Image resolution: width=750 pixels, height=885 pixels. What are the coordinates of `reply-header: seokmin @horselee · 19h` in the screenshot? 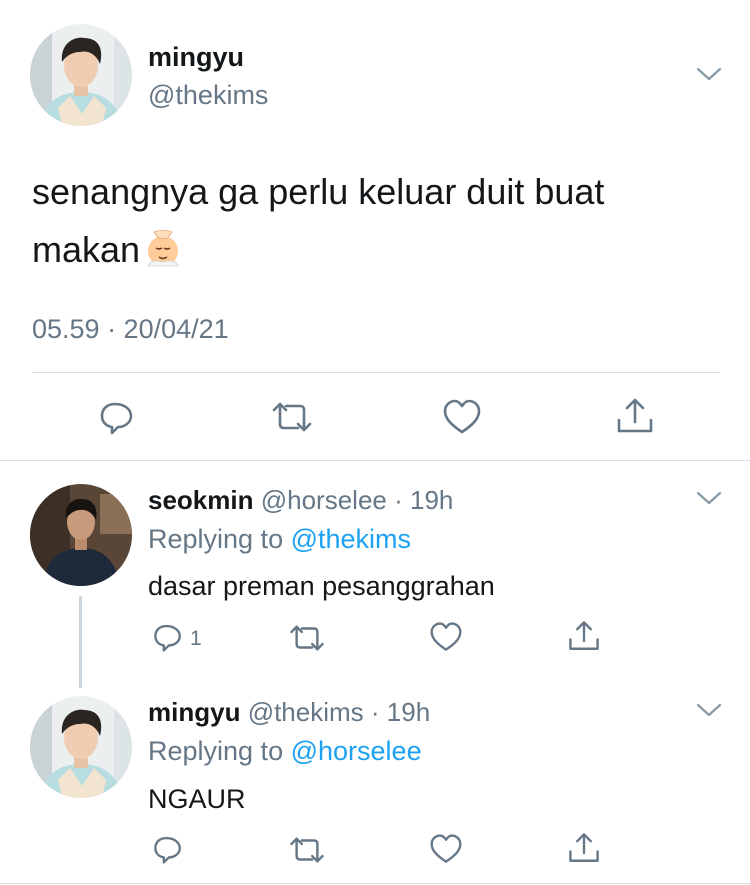 It's located at (300, 500).